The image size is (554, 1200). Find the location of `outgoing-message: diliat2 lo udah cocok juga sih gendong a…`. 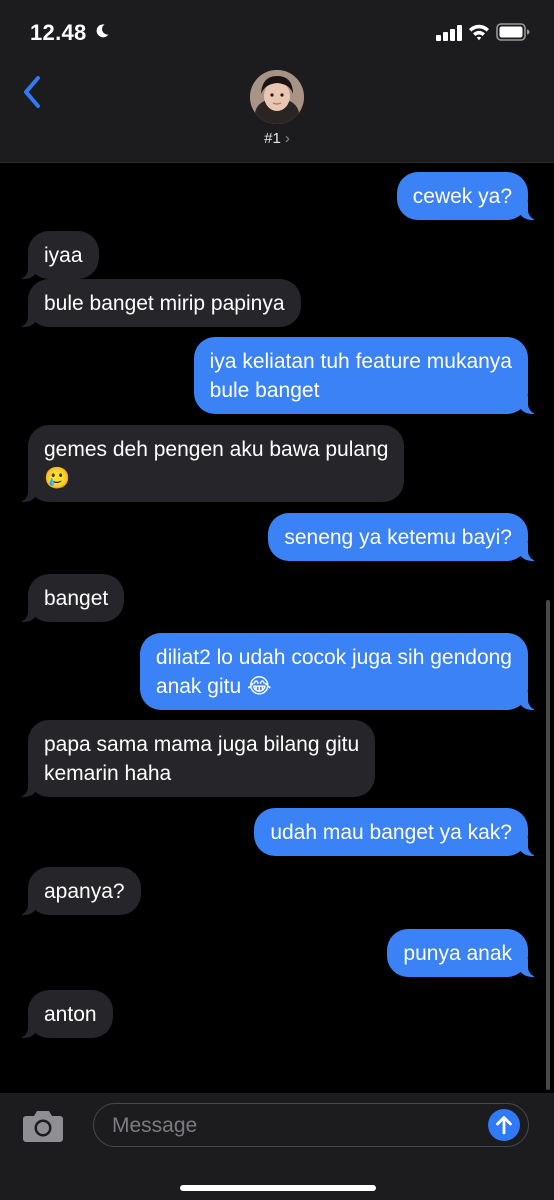

outgoing-message: diliat2 lo udah cocok juga sih gendong a… is located at coordinates (339, 671).